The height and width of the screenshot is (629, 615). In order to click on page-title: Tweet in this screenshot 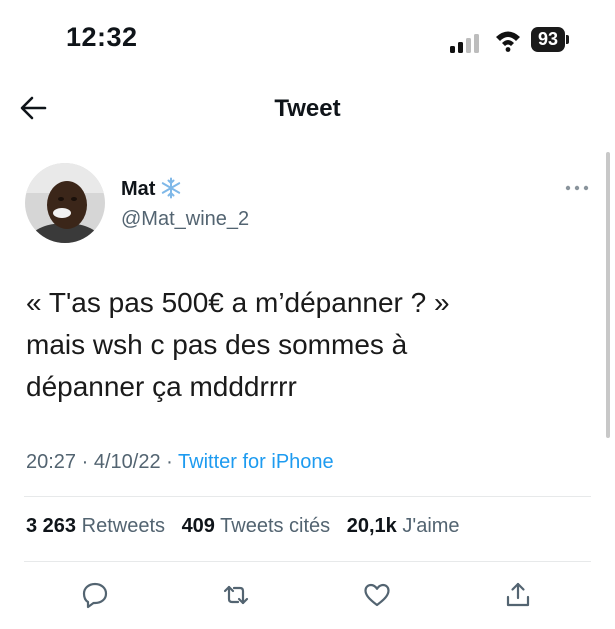, I will do `click(307, 108)`.